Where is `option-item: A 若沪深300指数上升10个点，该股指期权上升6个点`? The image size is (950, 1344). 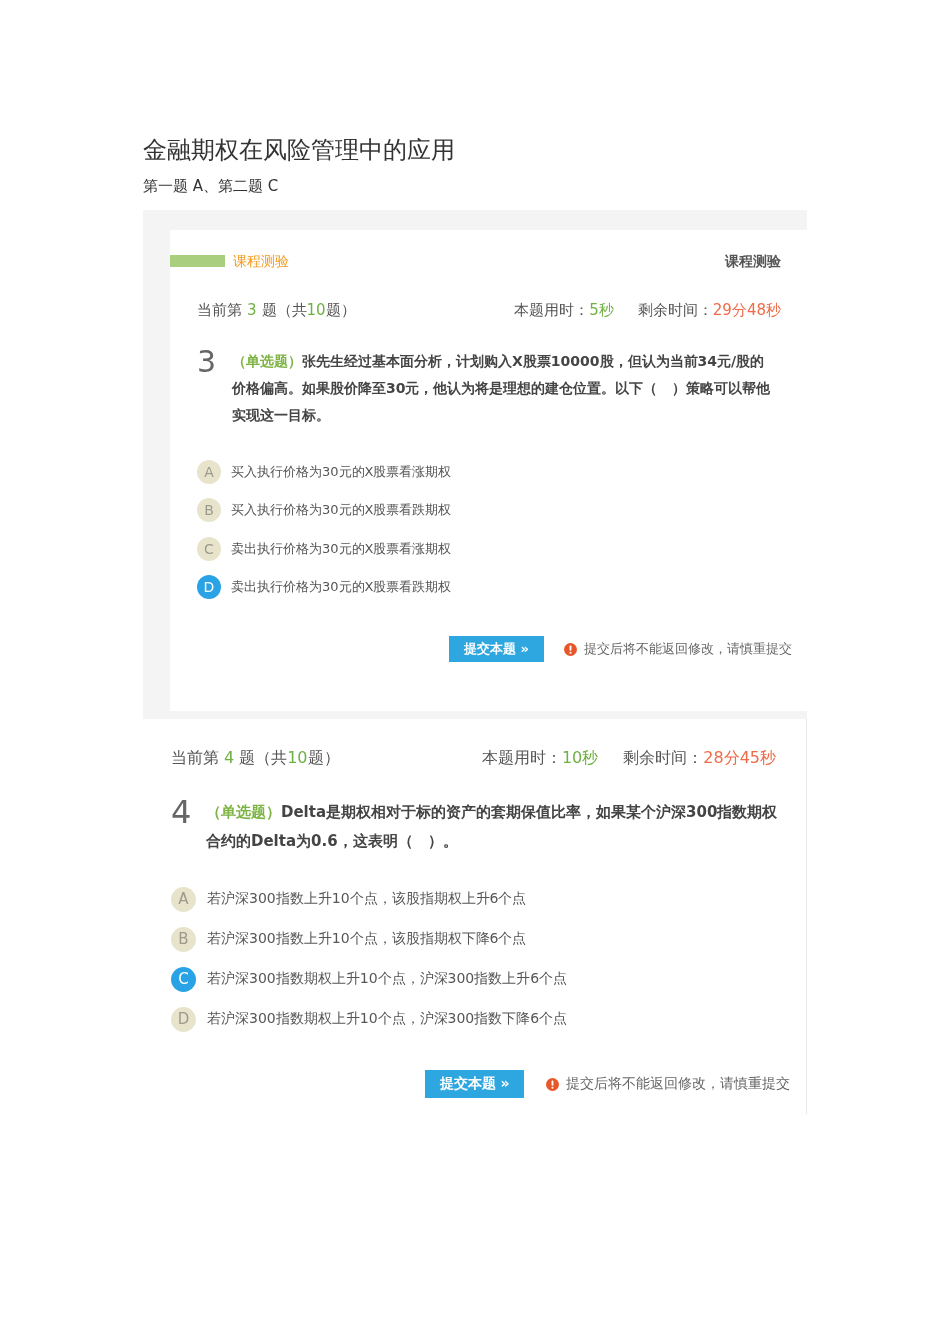 option-item: A 若沪深300指数上升10个点，该股指期权上升6个点 is located at coordinates (349, 899).